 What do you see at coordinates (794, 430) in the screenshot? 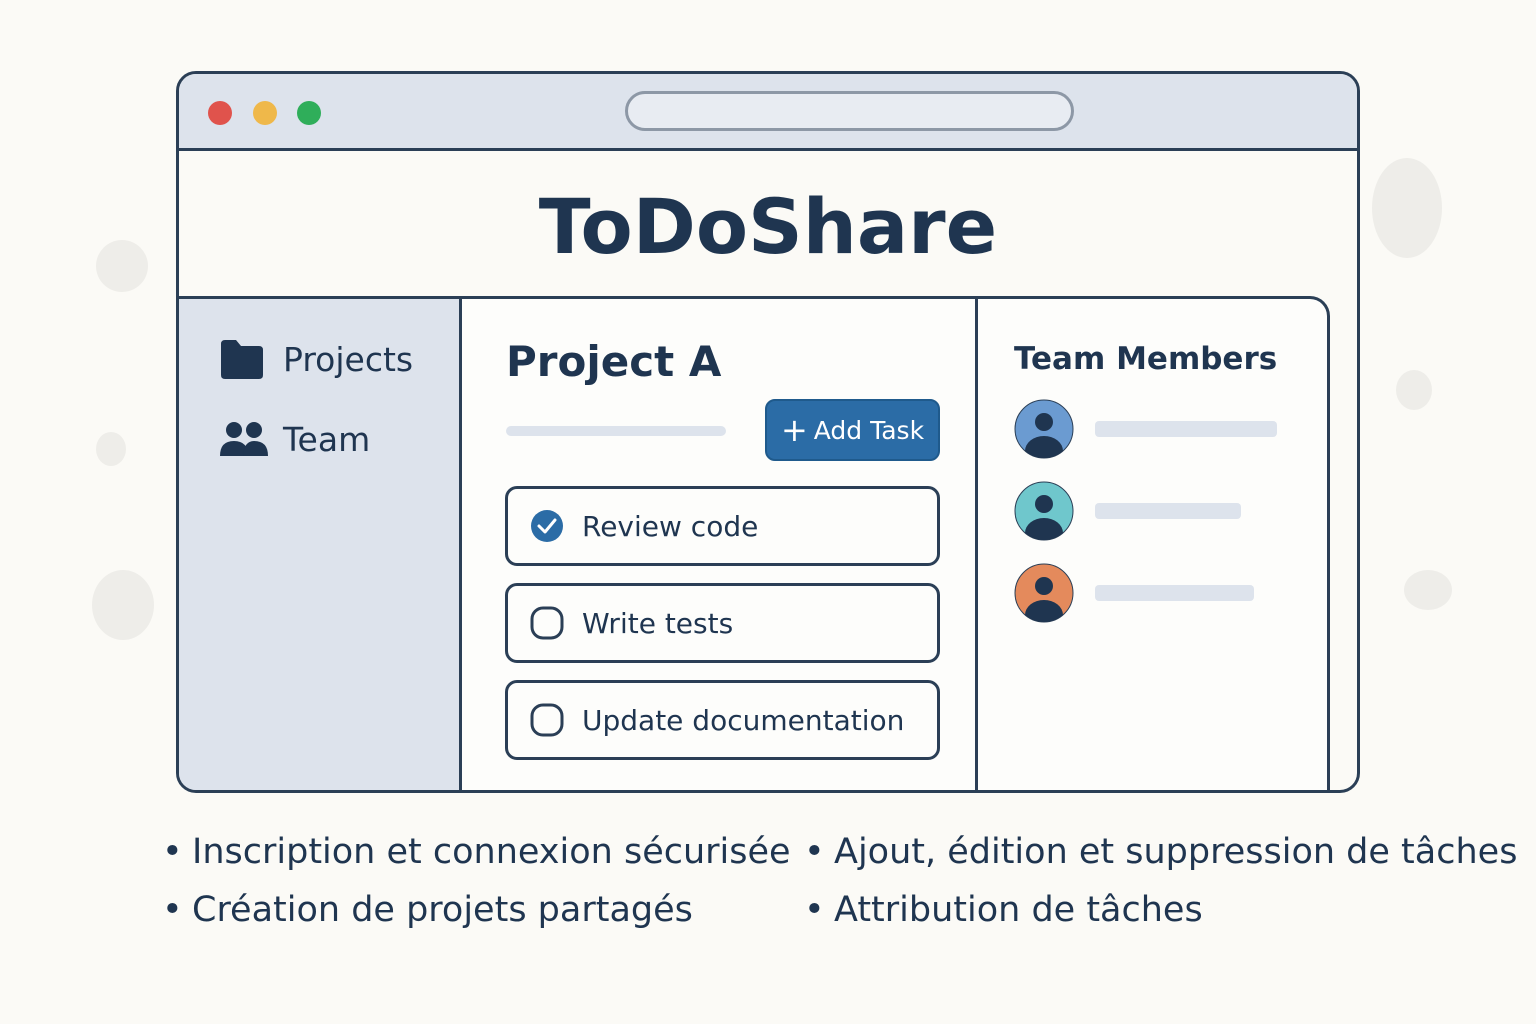
I see `plus-icon: +` at bounding box center [794, 430].